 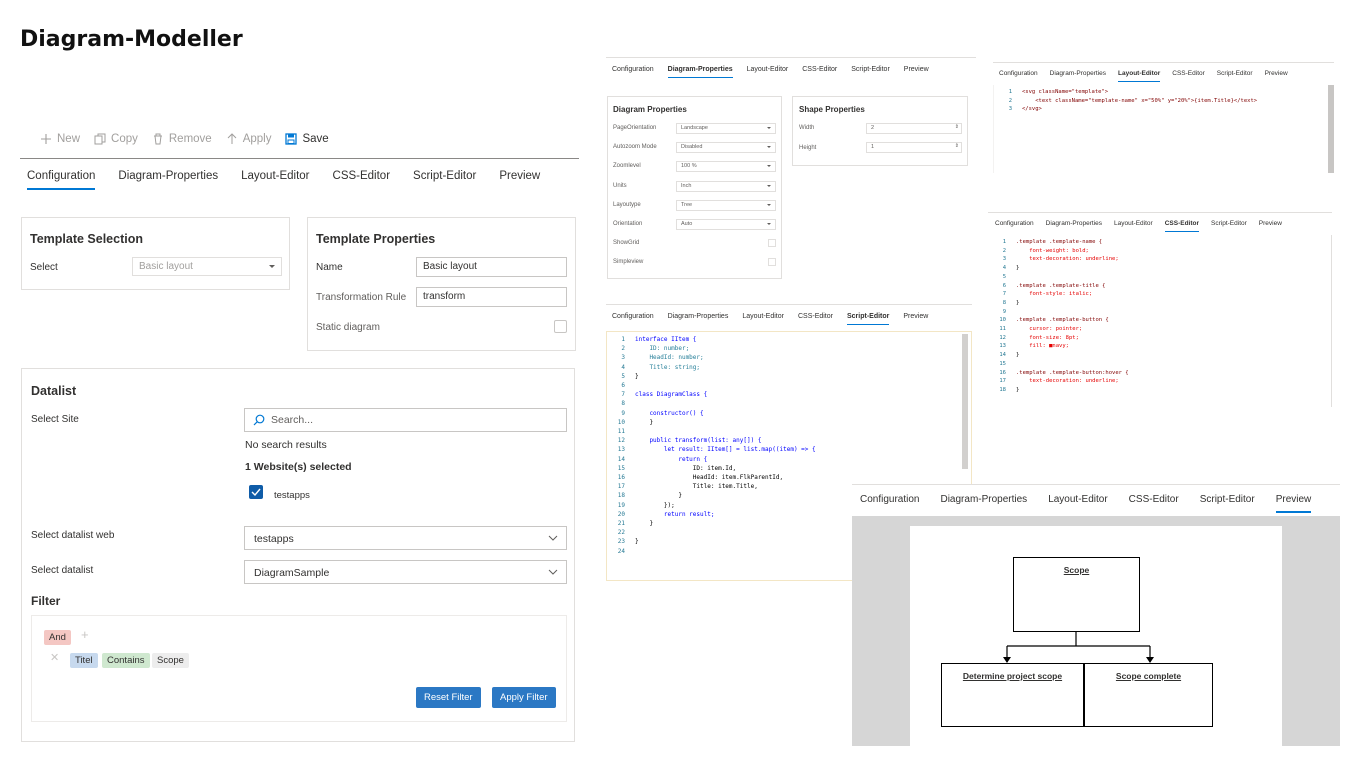 I want to click on line-number: 8, so click(x=1004, y=302).